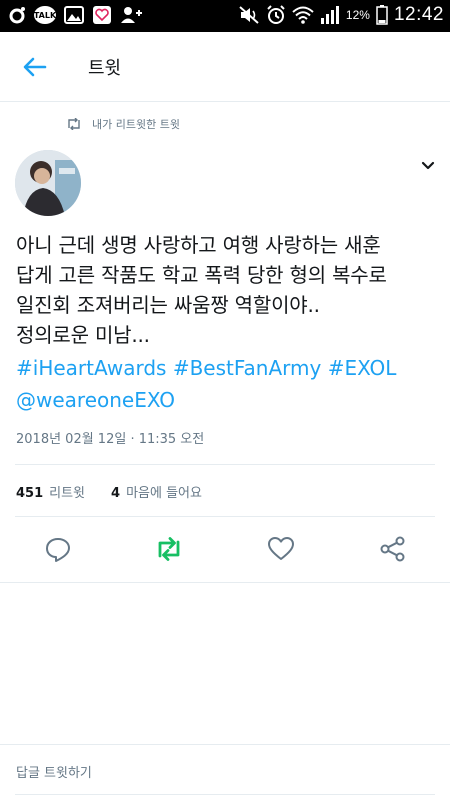 The height and width of the screenshot is (800, 450). I want to click on share-button, so click(393, 549).